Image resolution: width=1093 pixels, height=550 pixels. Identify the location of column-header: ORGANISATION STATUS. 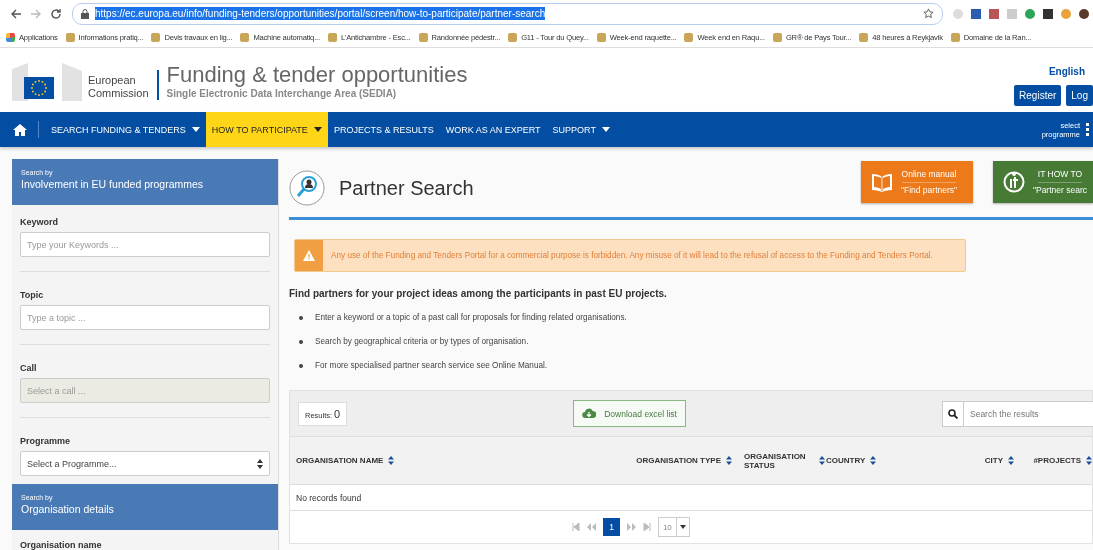
(779, 460).